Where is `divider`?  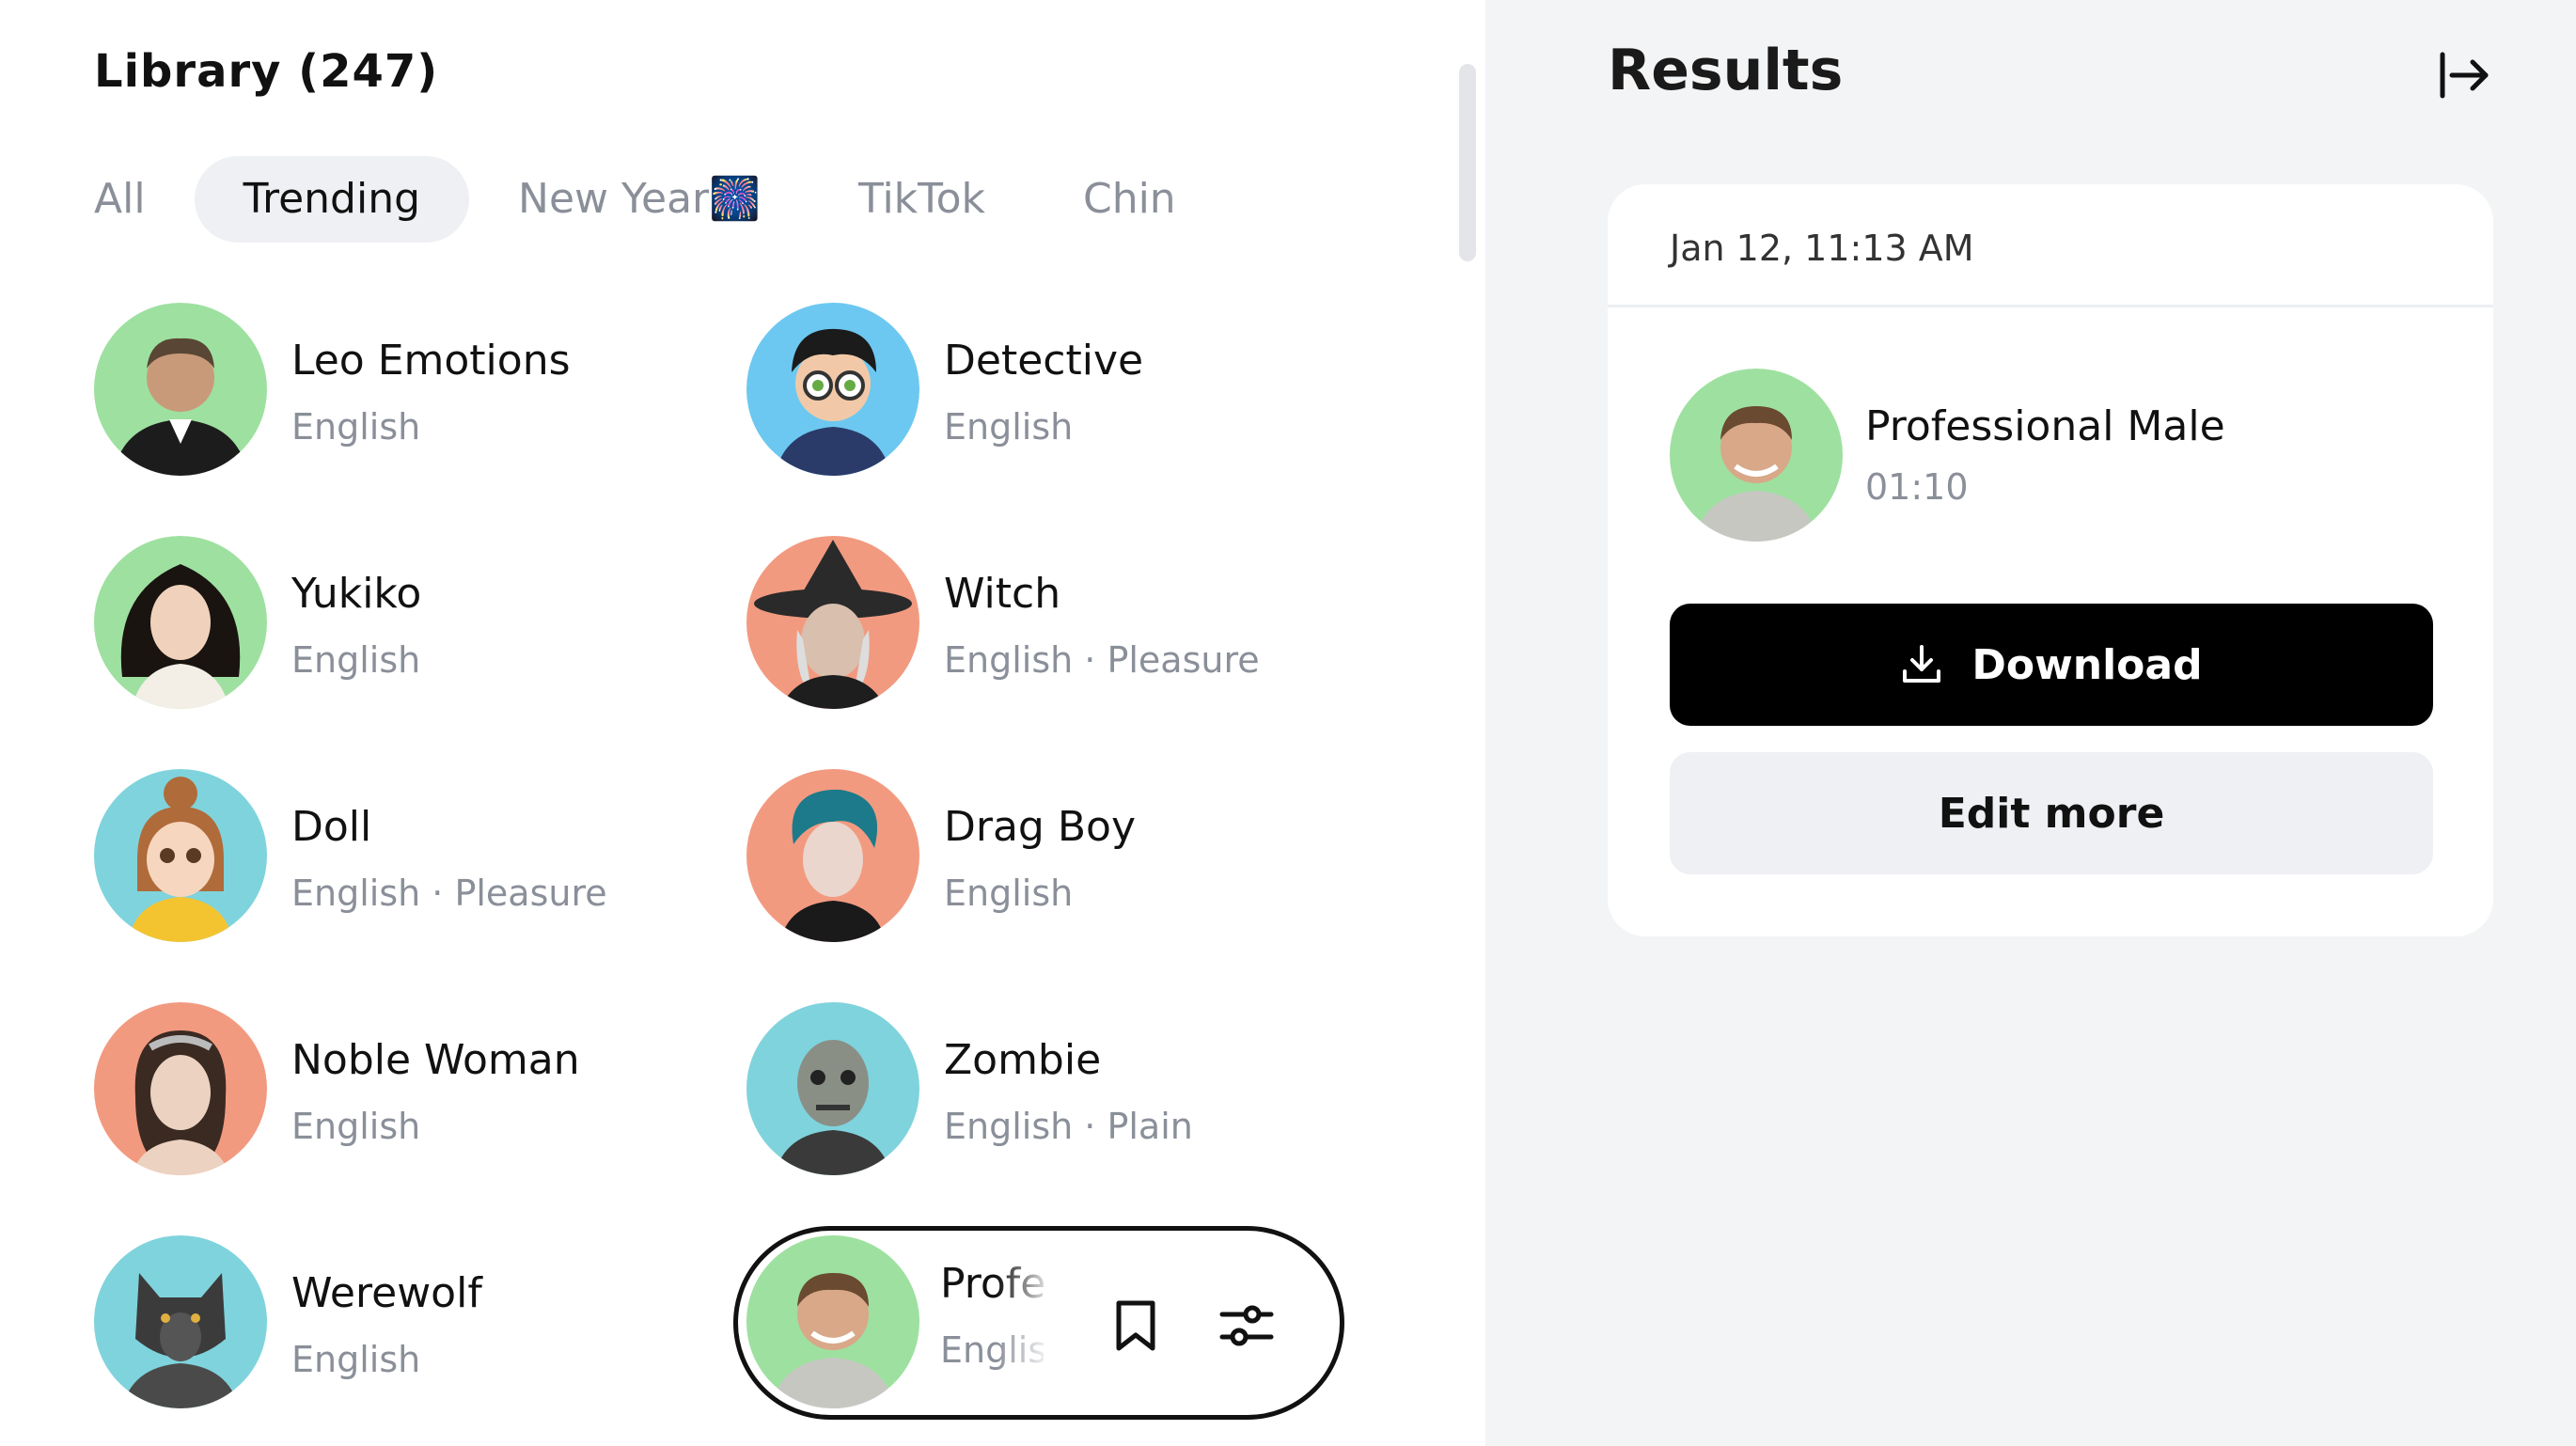
divider is located at coordinates (2051, 306).